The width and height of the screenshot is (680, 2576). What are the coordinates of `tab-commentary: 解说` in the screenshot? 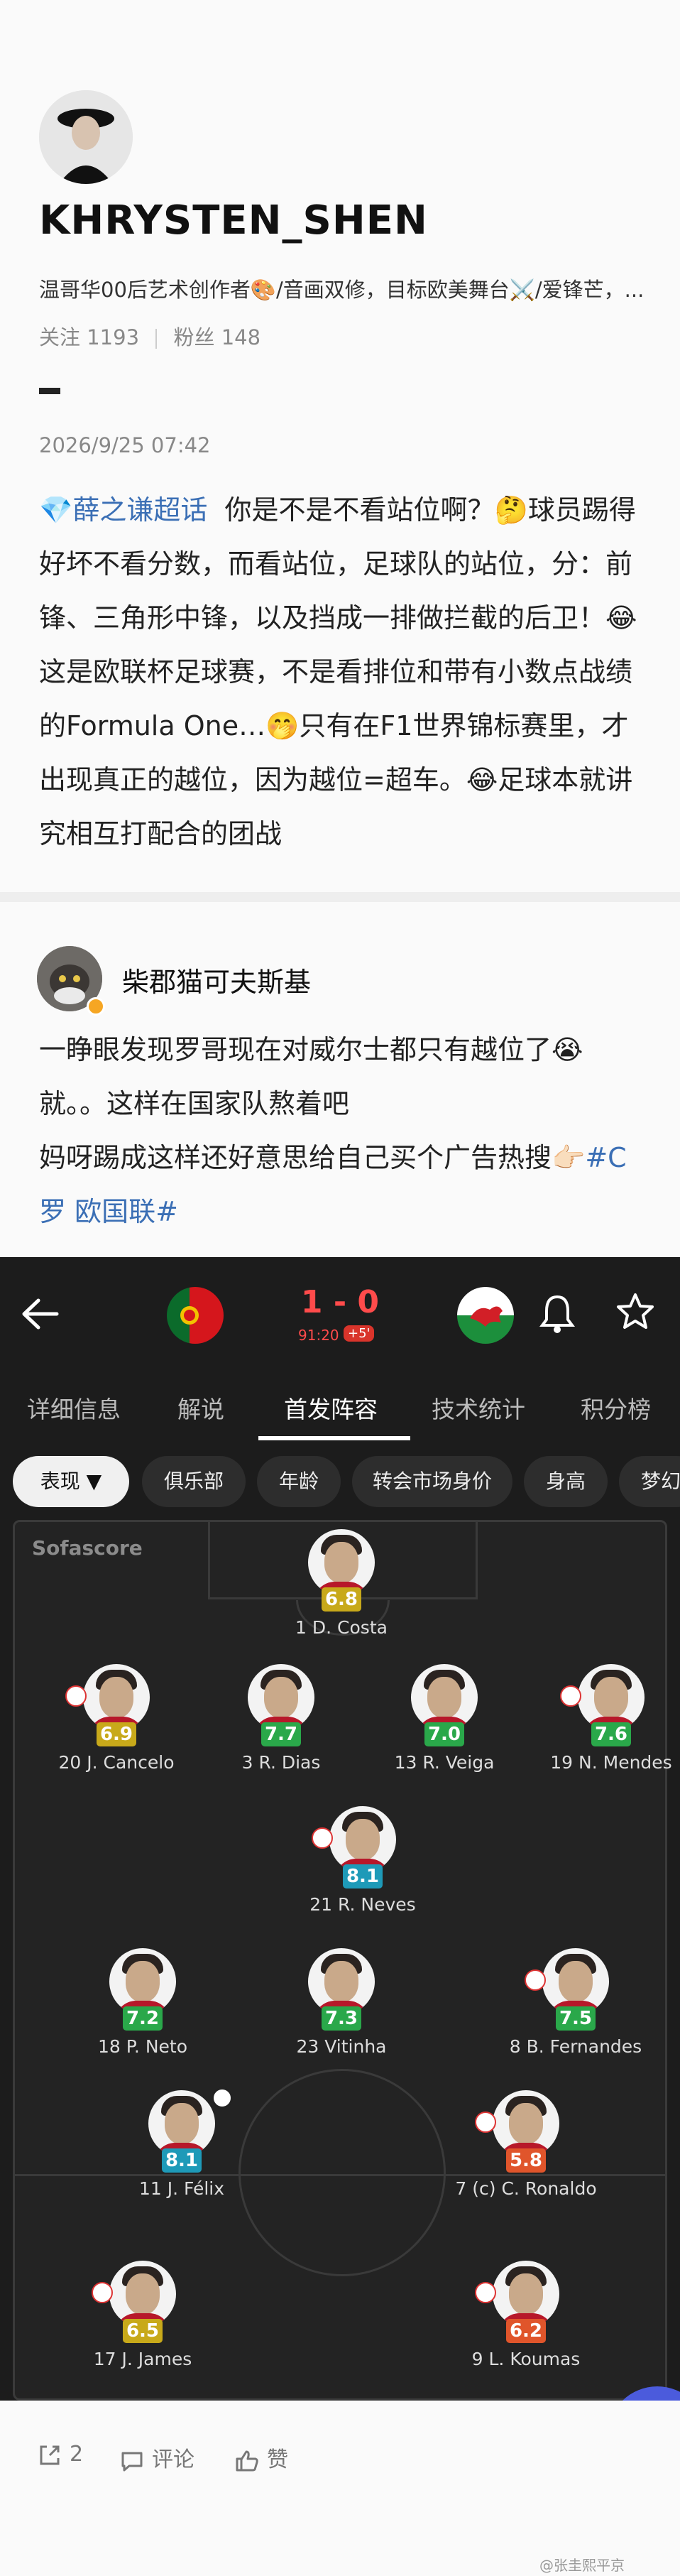 It's located at (201, 1408).